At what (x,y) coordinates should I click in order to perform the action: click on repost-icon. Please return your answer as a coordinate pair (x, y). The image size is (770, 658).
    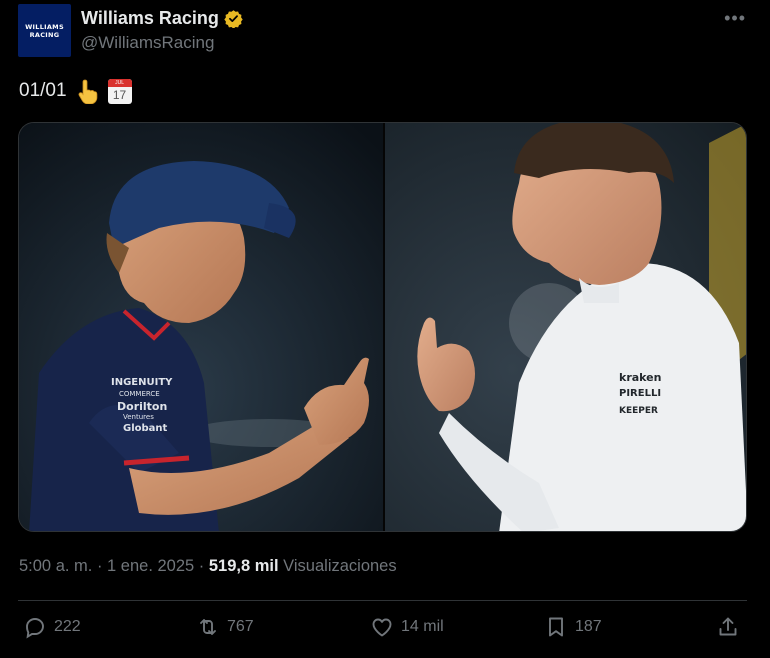
    Looking at the image, I should click on (208, 627).